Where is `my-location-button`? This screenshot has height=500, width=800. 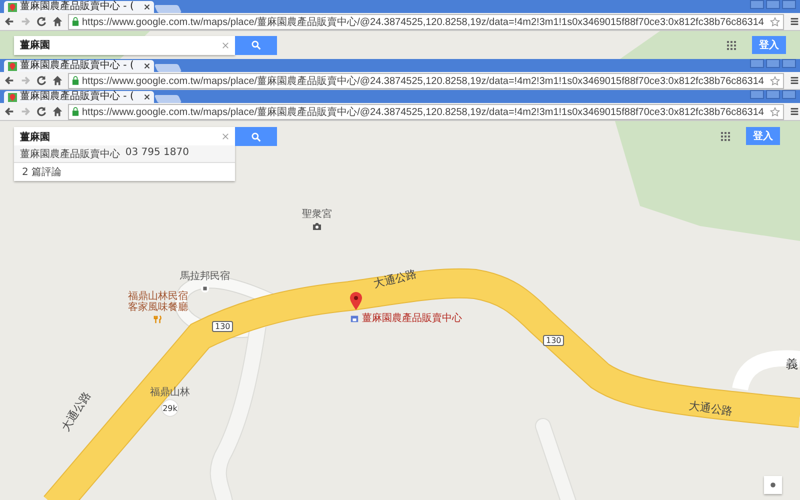
my-location-button is located at coordinates (773, 485).